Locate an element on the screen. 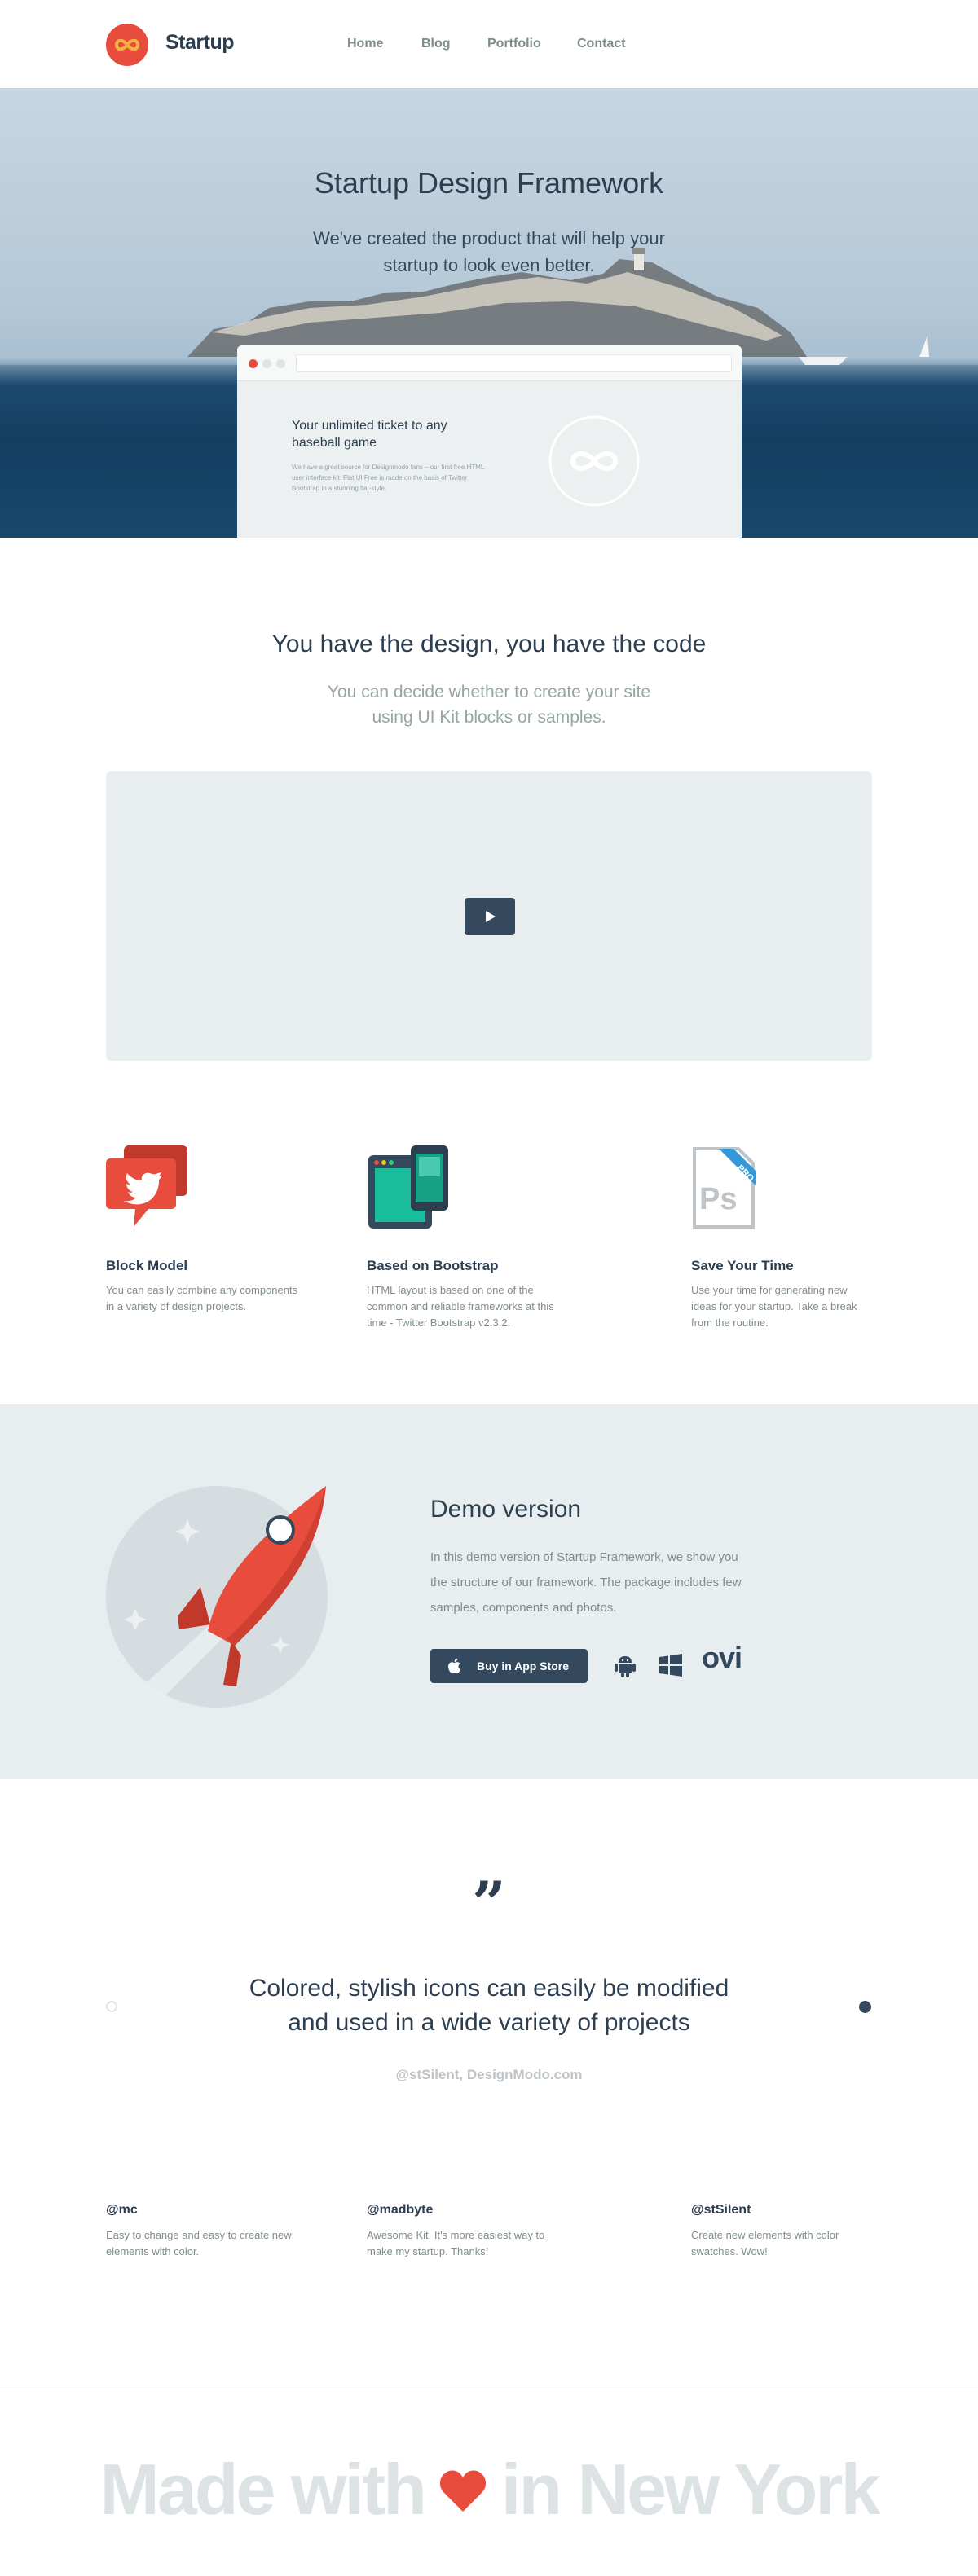 The image size is (978, 2576). feature-title-block-model: Block Model is located at coordinates (147, 1265).